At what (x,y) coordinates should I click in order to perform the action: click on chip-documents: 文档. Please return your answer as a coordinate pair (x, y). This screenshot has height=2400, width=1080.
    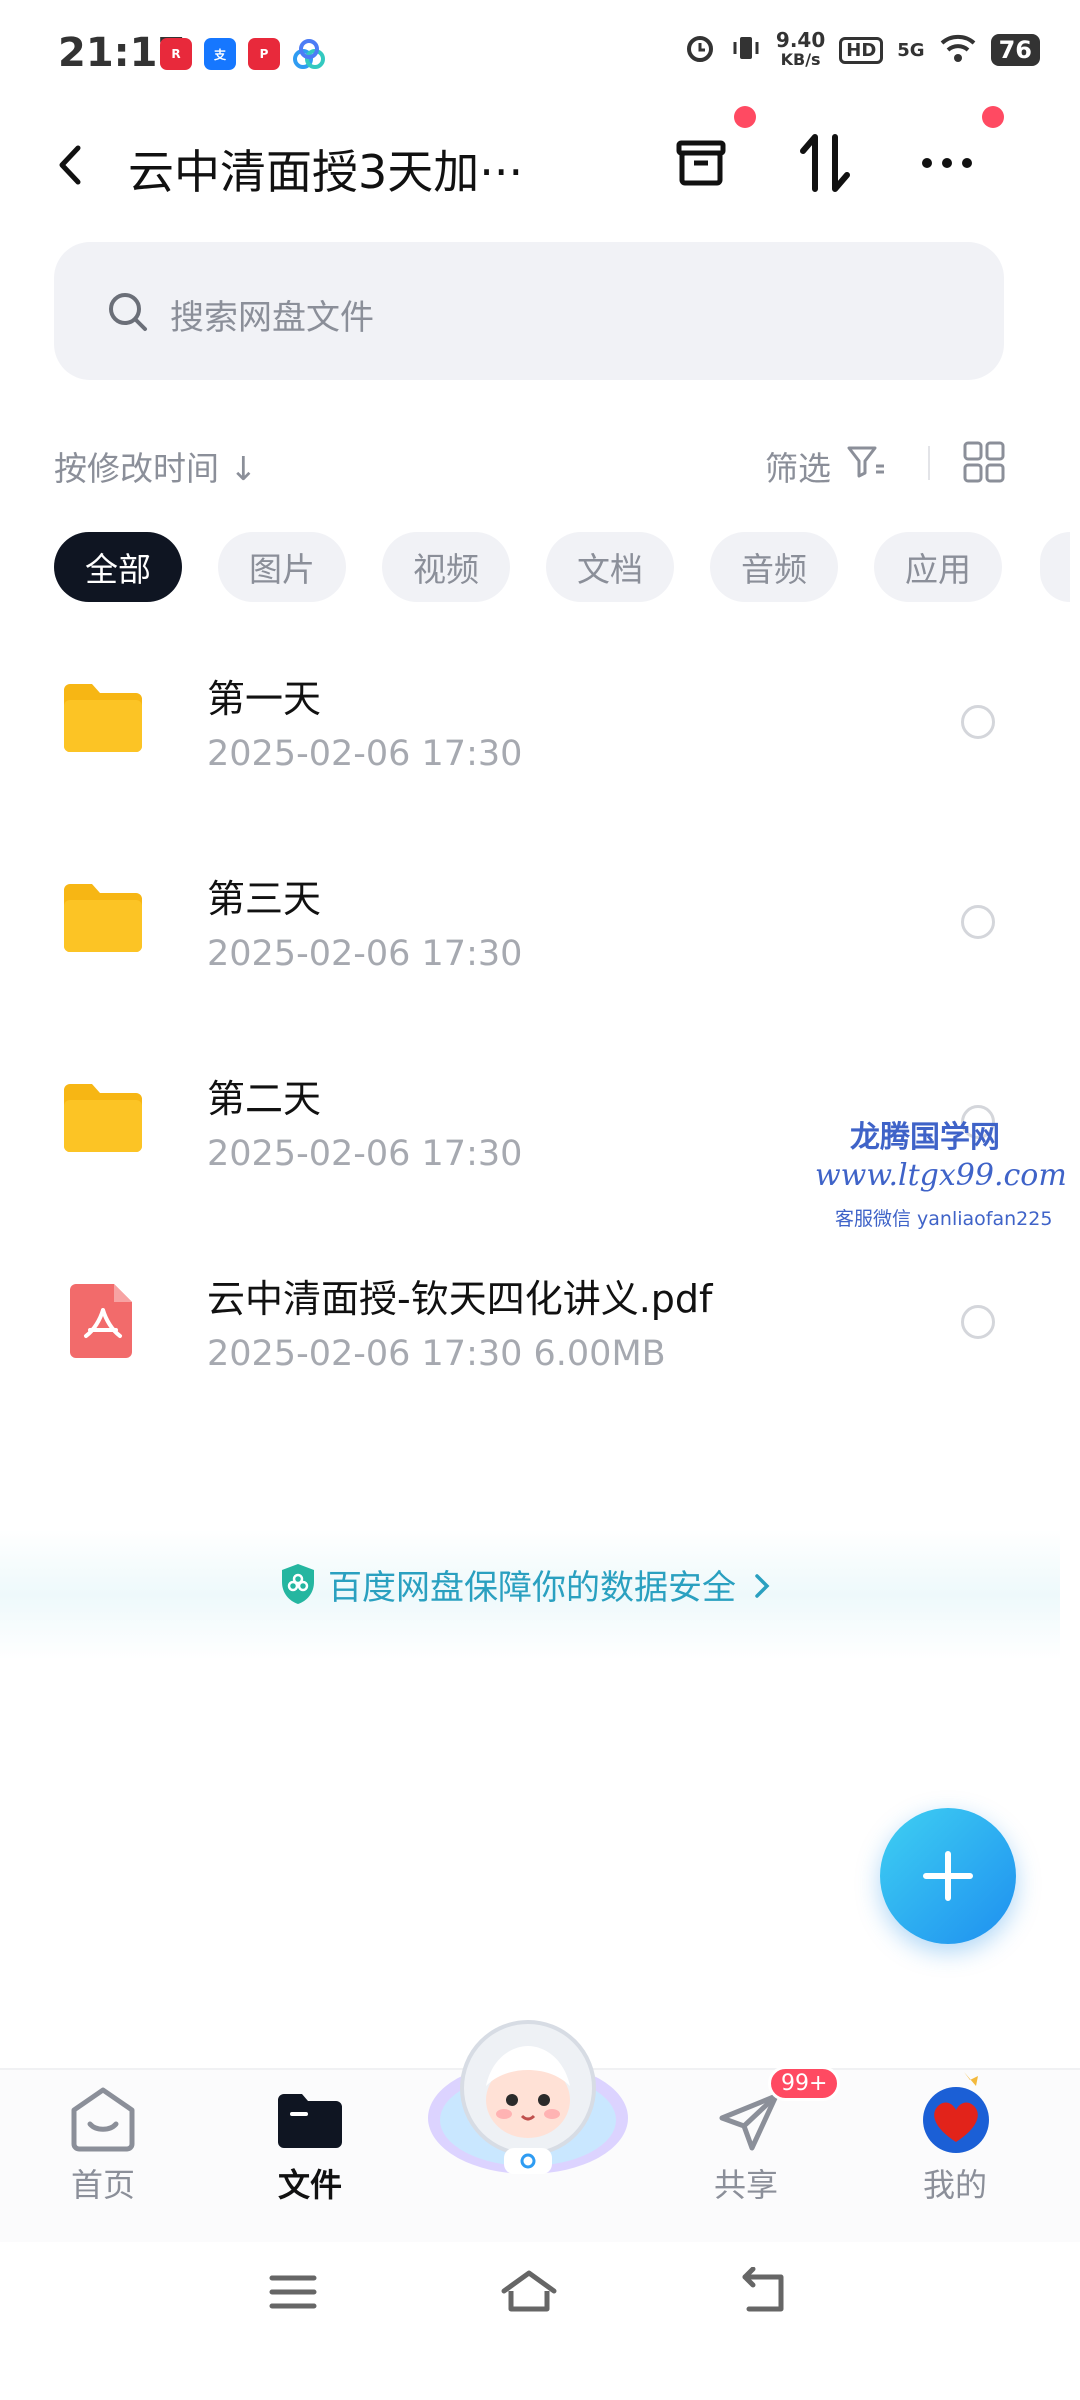
    Looking at the image, I should click on (610, 567).